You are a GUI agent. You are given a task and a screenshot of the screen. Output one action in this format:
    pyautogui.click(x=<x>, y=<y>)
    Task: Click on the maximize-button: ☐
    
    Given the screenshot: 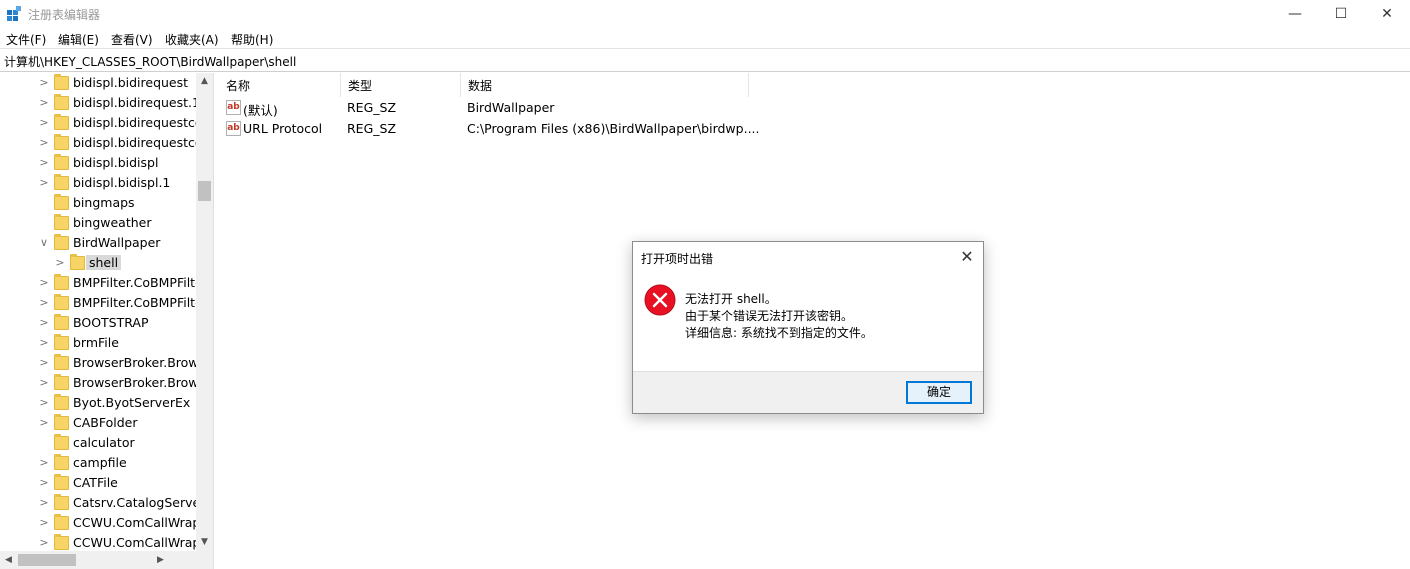 What is the action you would take?
    pyautogui.click(x=1341, y=14)
    